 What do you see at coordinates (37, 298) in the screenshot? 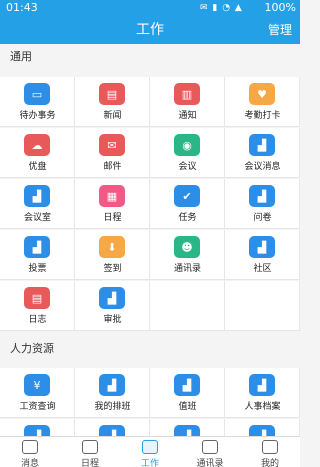
I see `log-icon: ▤` at bounding box center [37, 298].